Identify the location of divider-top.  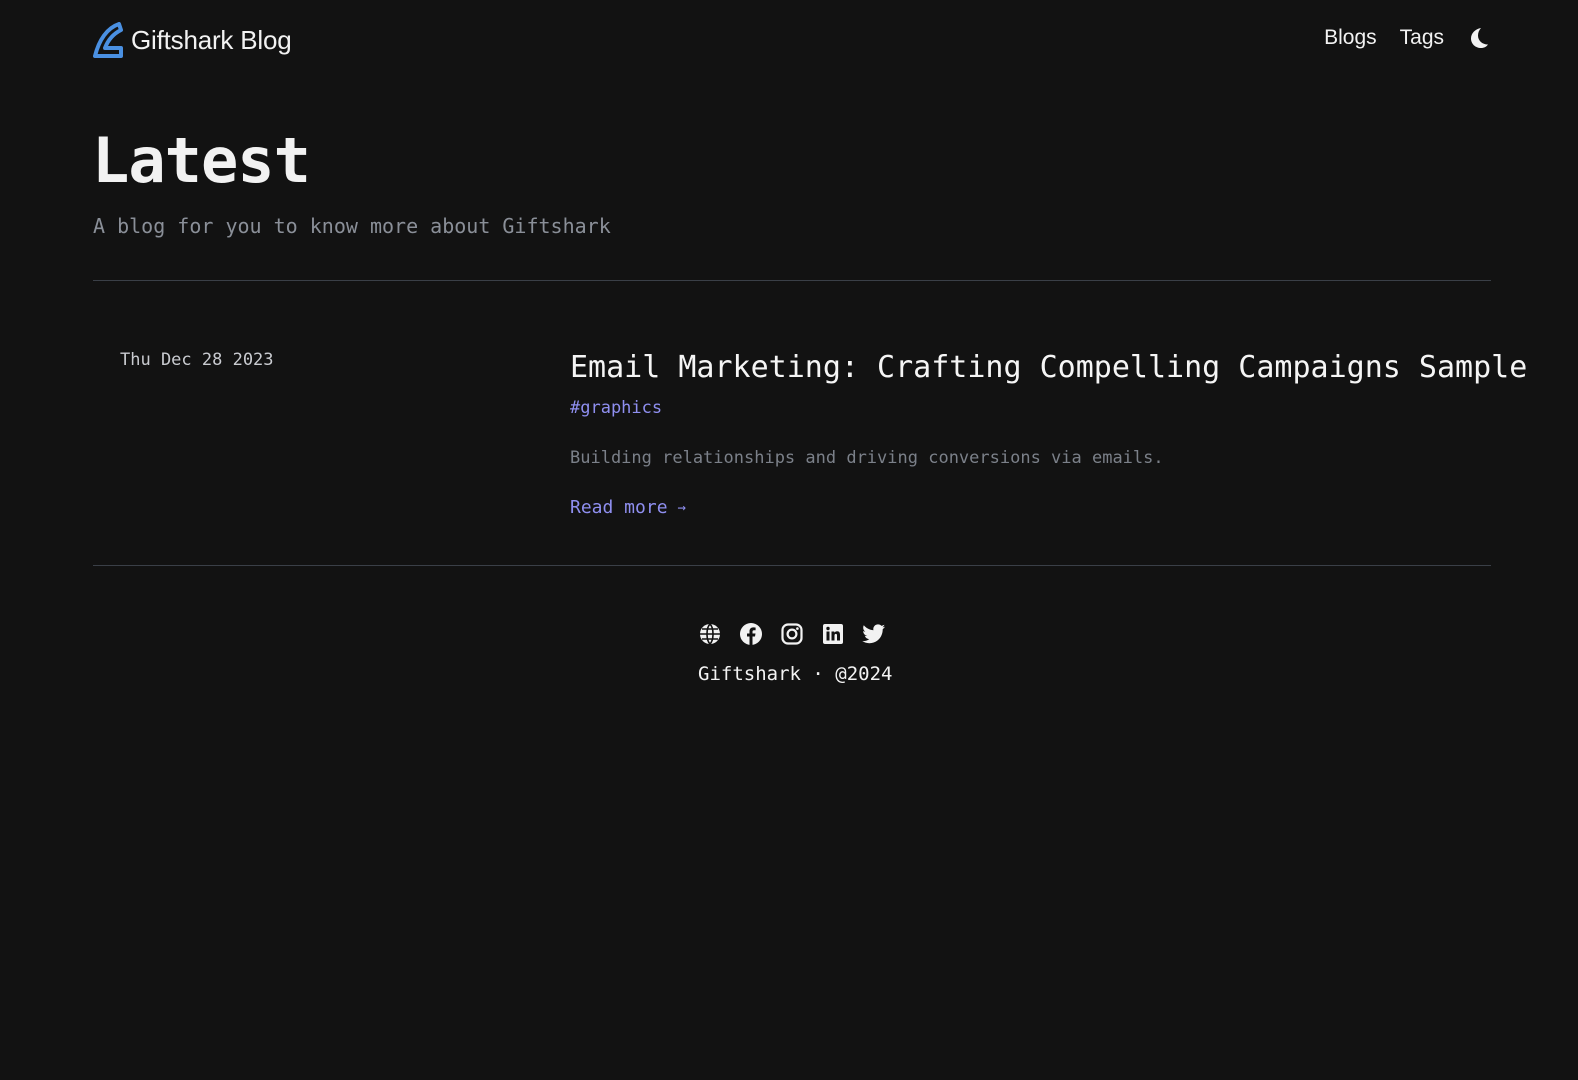
(792, 280).